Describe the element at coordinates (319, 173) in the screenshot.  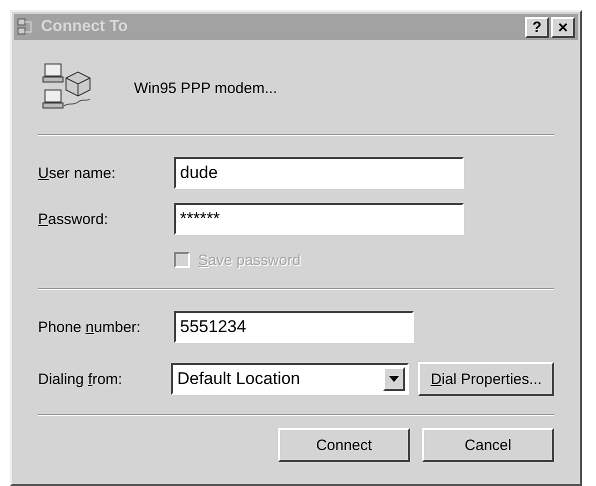
I see `input-field: dude` at that location.